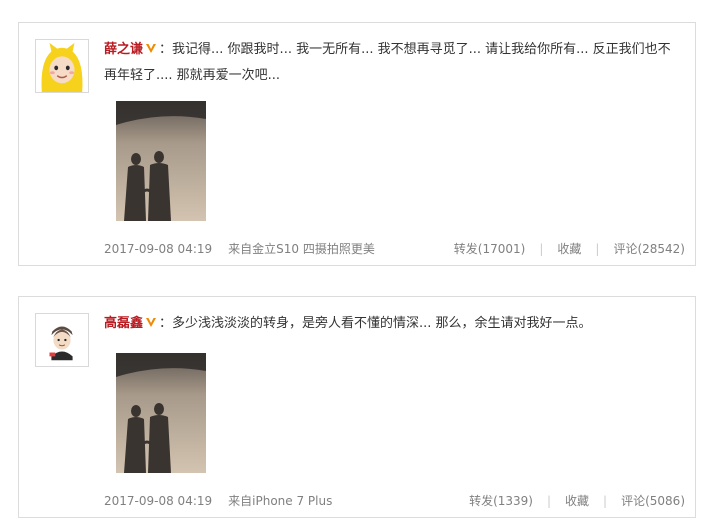 Image resolution: width=707 pixels, height=525 pixels. I want to click on cartoon-boy-avatar-icon, so click(62, 340).